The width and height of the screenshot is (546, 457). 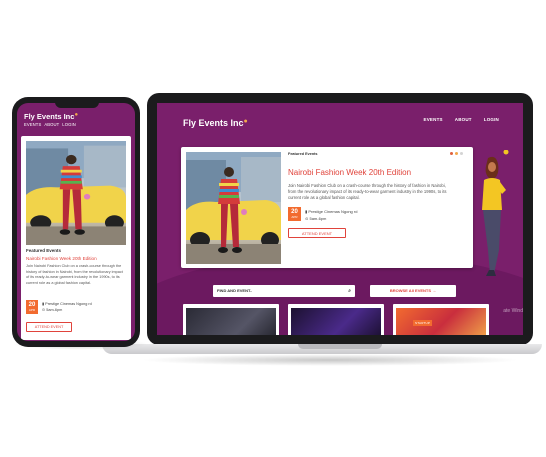 I want to click on desktop-nav: EVENTS ABOUT LOGIN, so click(x=461, y=119).